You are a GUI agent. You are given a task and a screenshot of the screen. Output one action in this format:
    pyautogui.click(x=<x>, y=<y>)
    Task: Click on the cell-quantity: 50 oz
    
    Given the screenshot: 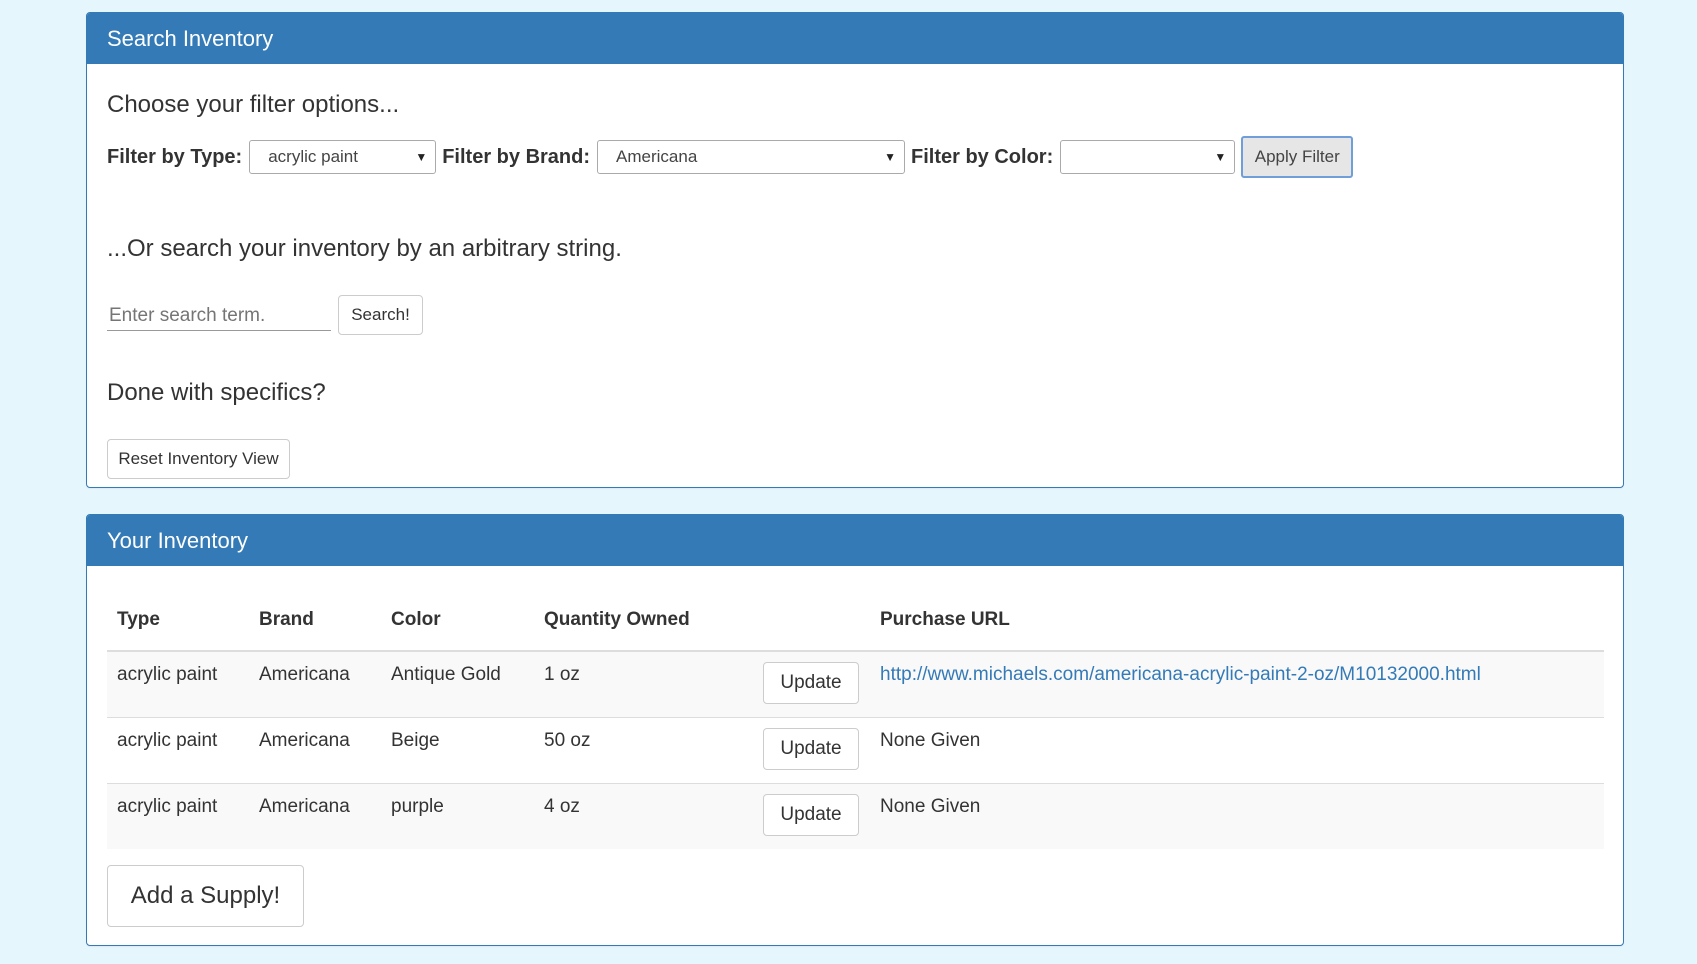 What is the action you would take?
    pyautogui.click(x=643, y=749)
    